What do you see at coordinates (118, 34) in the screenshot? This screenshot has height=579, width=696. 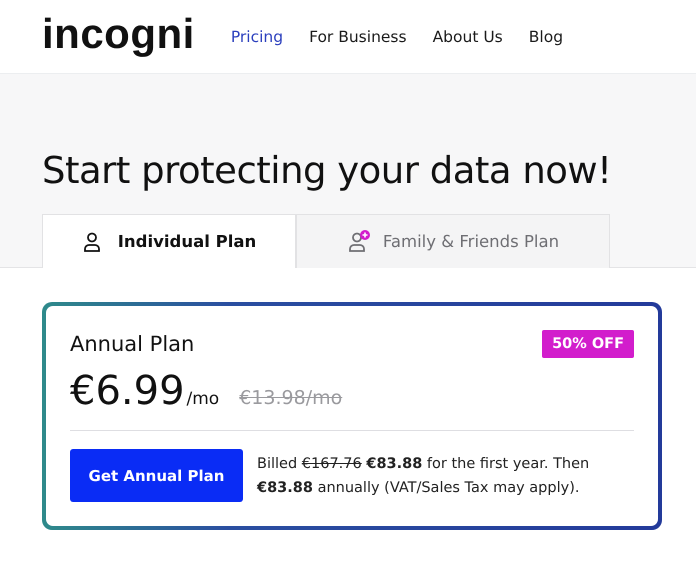 I see `logo: incogni` at bounding box center [118, 34].